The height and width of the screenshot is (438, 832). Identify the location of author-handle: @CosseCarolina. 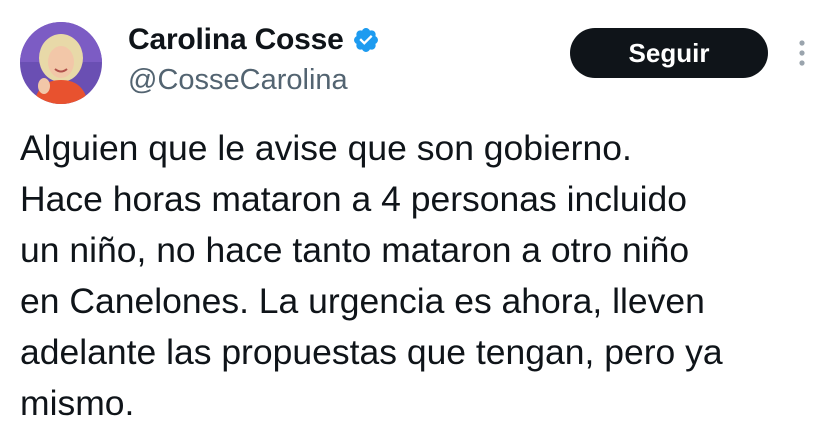
(238, 80).